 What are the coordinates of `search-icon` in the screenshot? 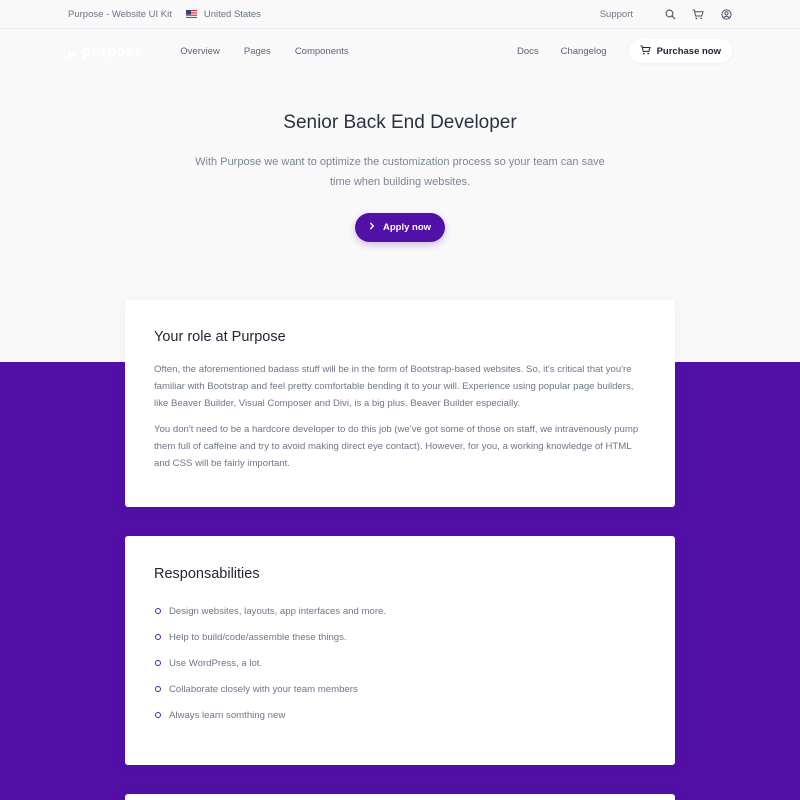 It's located at (670, 14).